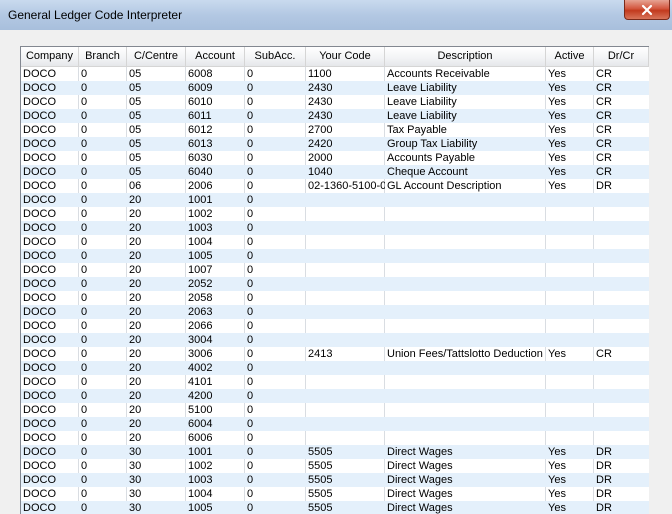 The width and height of the screenshot is (672, 514). What do you see at coordinates (215, 382) in the screenshot?
I see `cell-account: 4101` at bounding box center [215, 382].